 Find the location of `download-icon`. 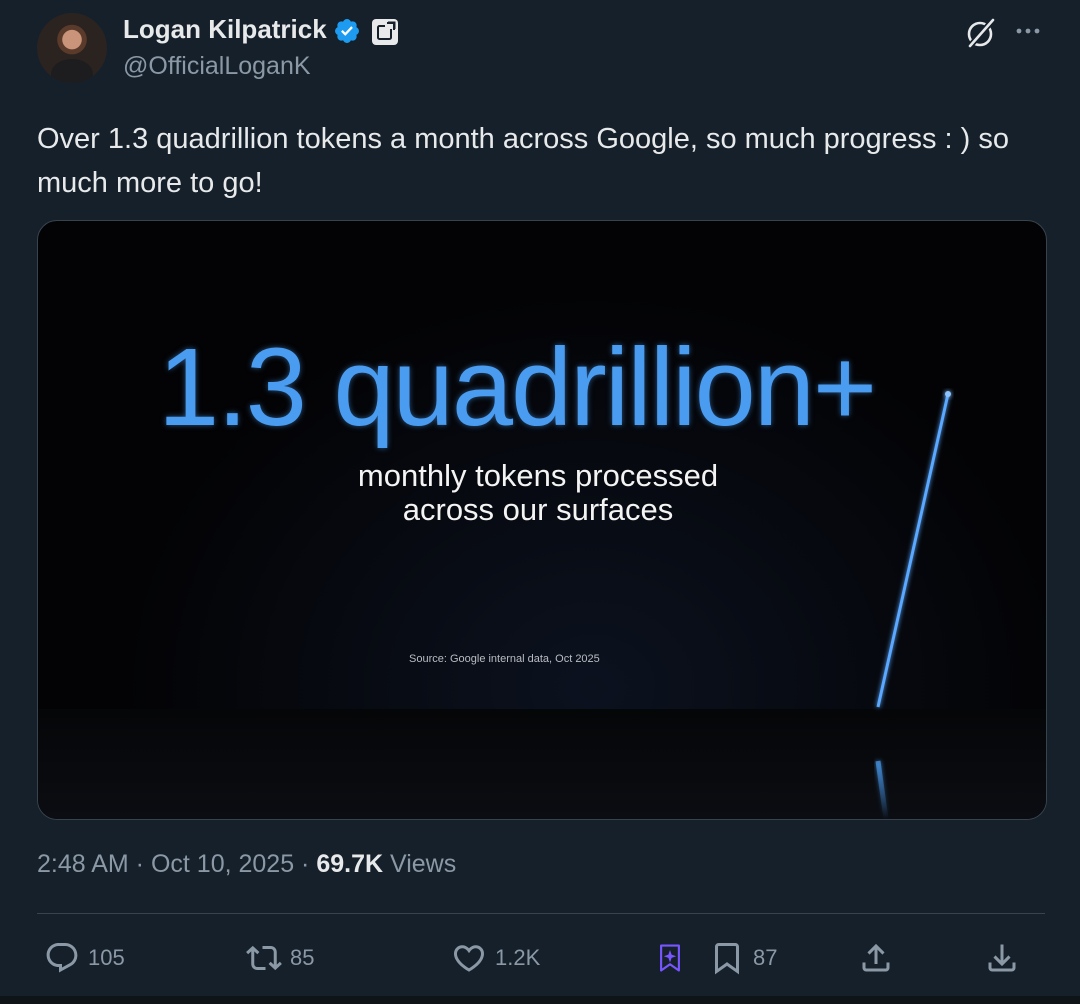

download-icon is located at coordinates (1002, 958).